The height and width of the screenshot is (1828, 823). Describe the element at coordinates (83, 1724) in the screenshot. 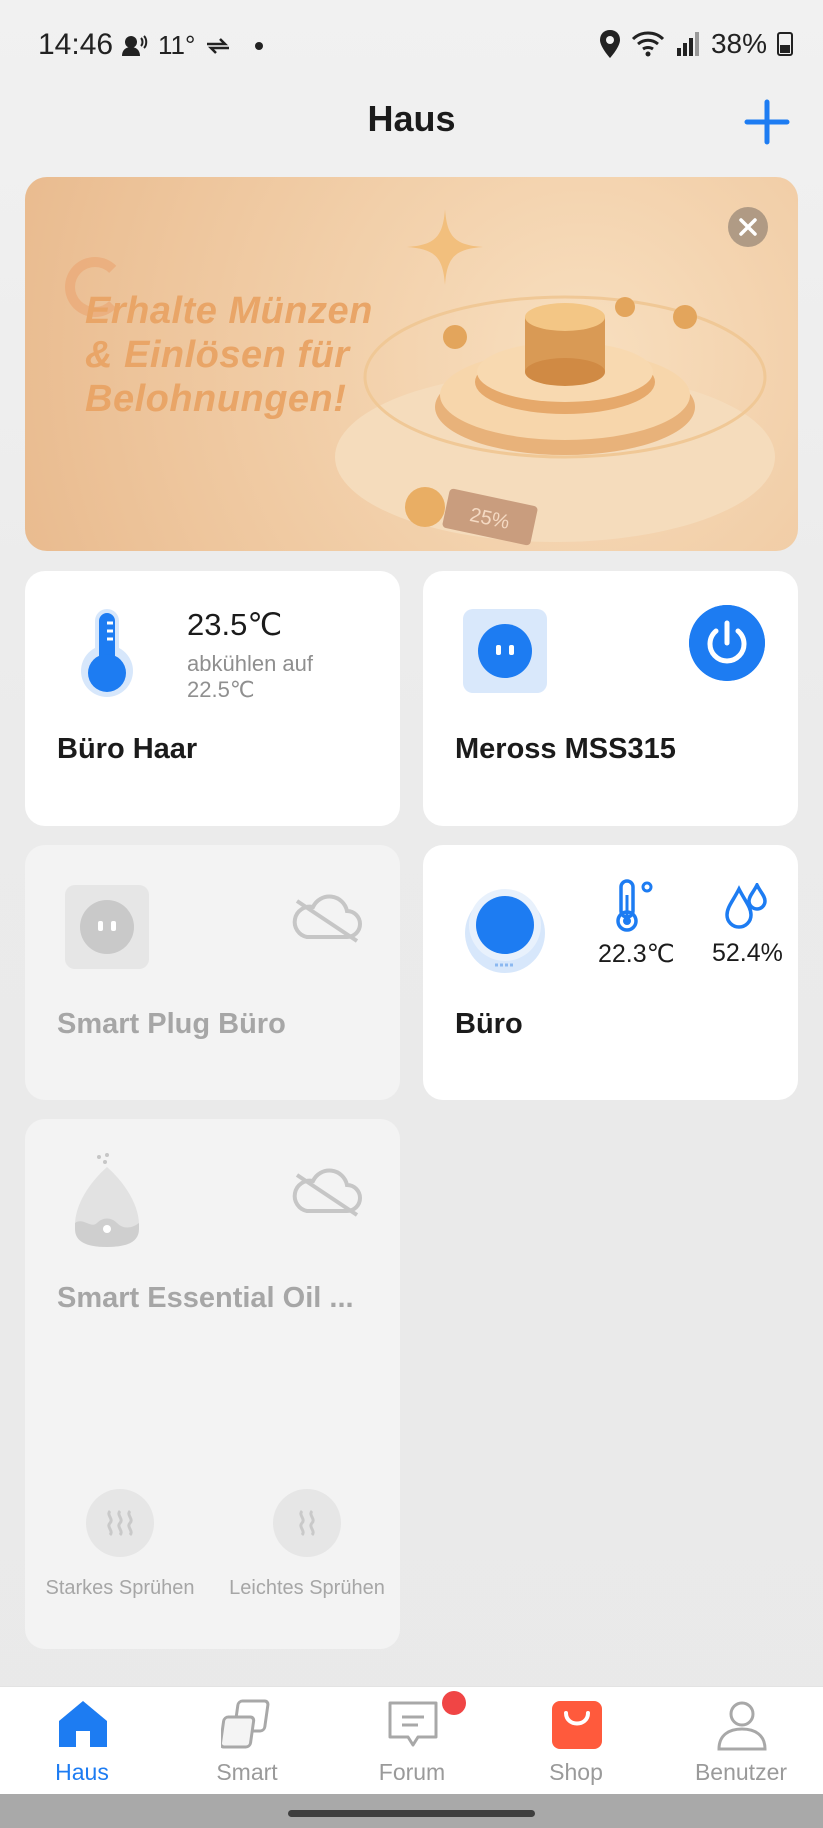

I see `home-icon` at that location.